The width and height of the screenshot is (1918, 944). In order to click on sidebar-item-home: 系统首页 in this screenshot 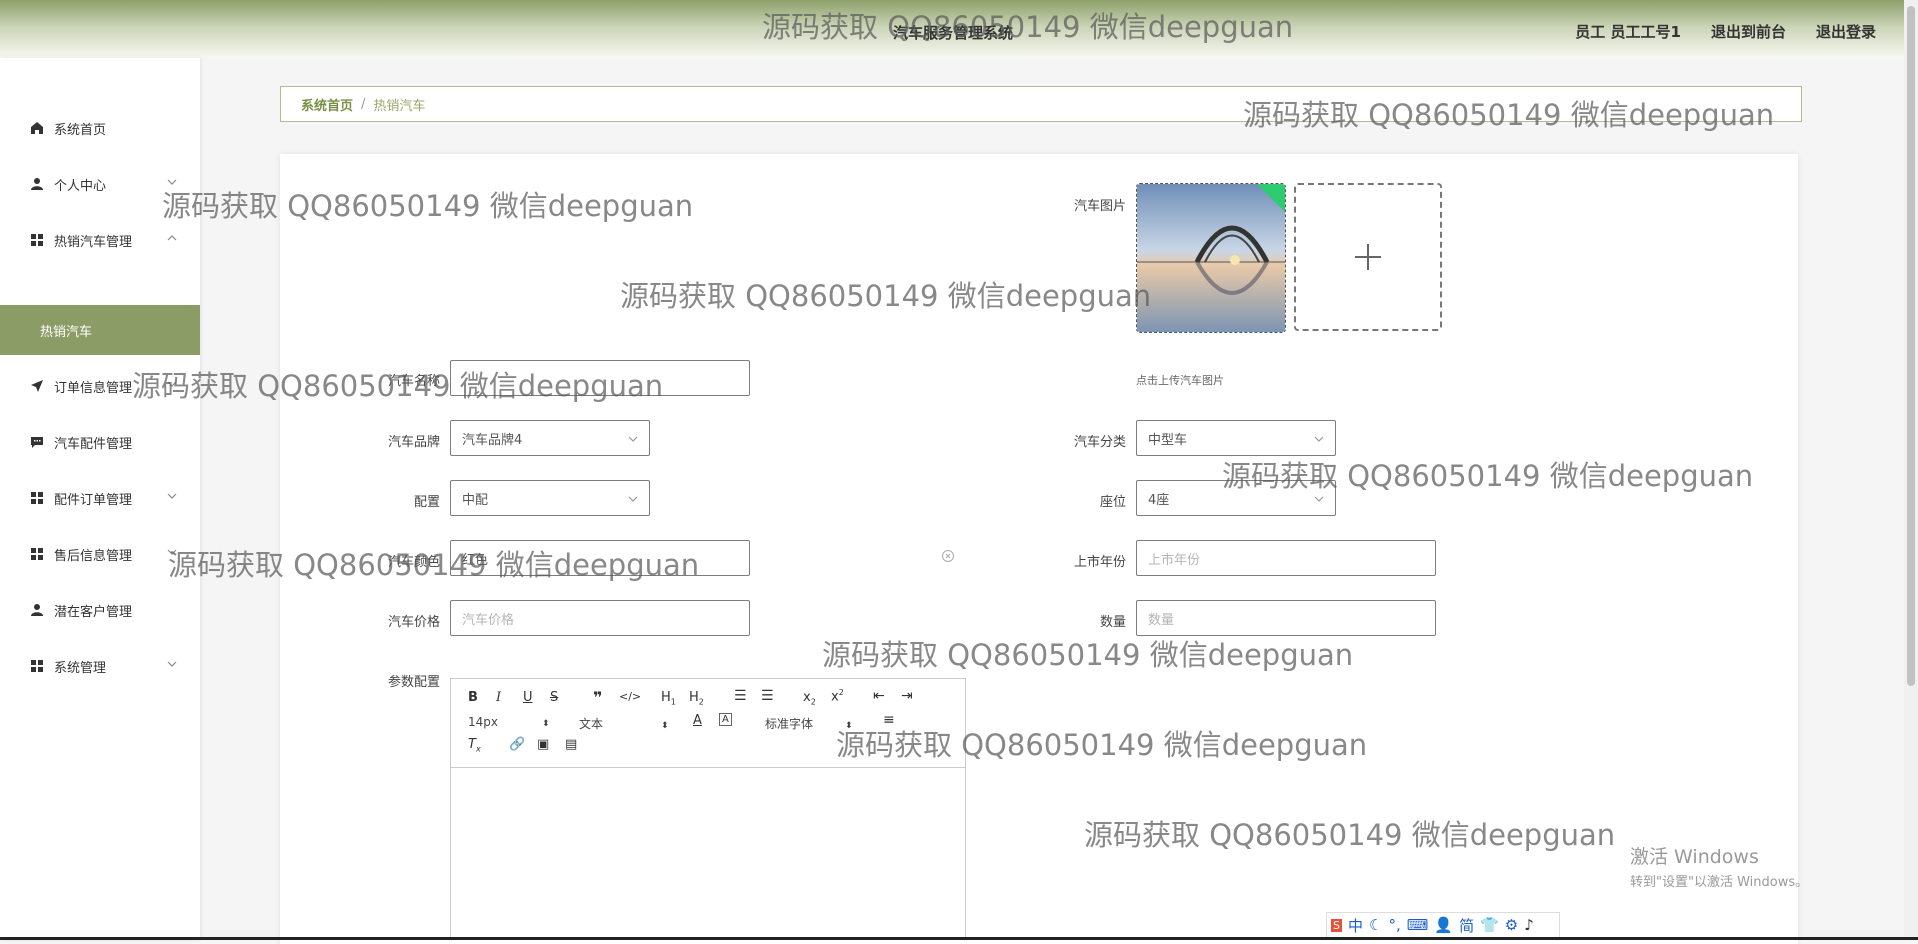, I will do `click(100, 128)`.